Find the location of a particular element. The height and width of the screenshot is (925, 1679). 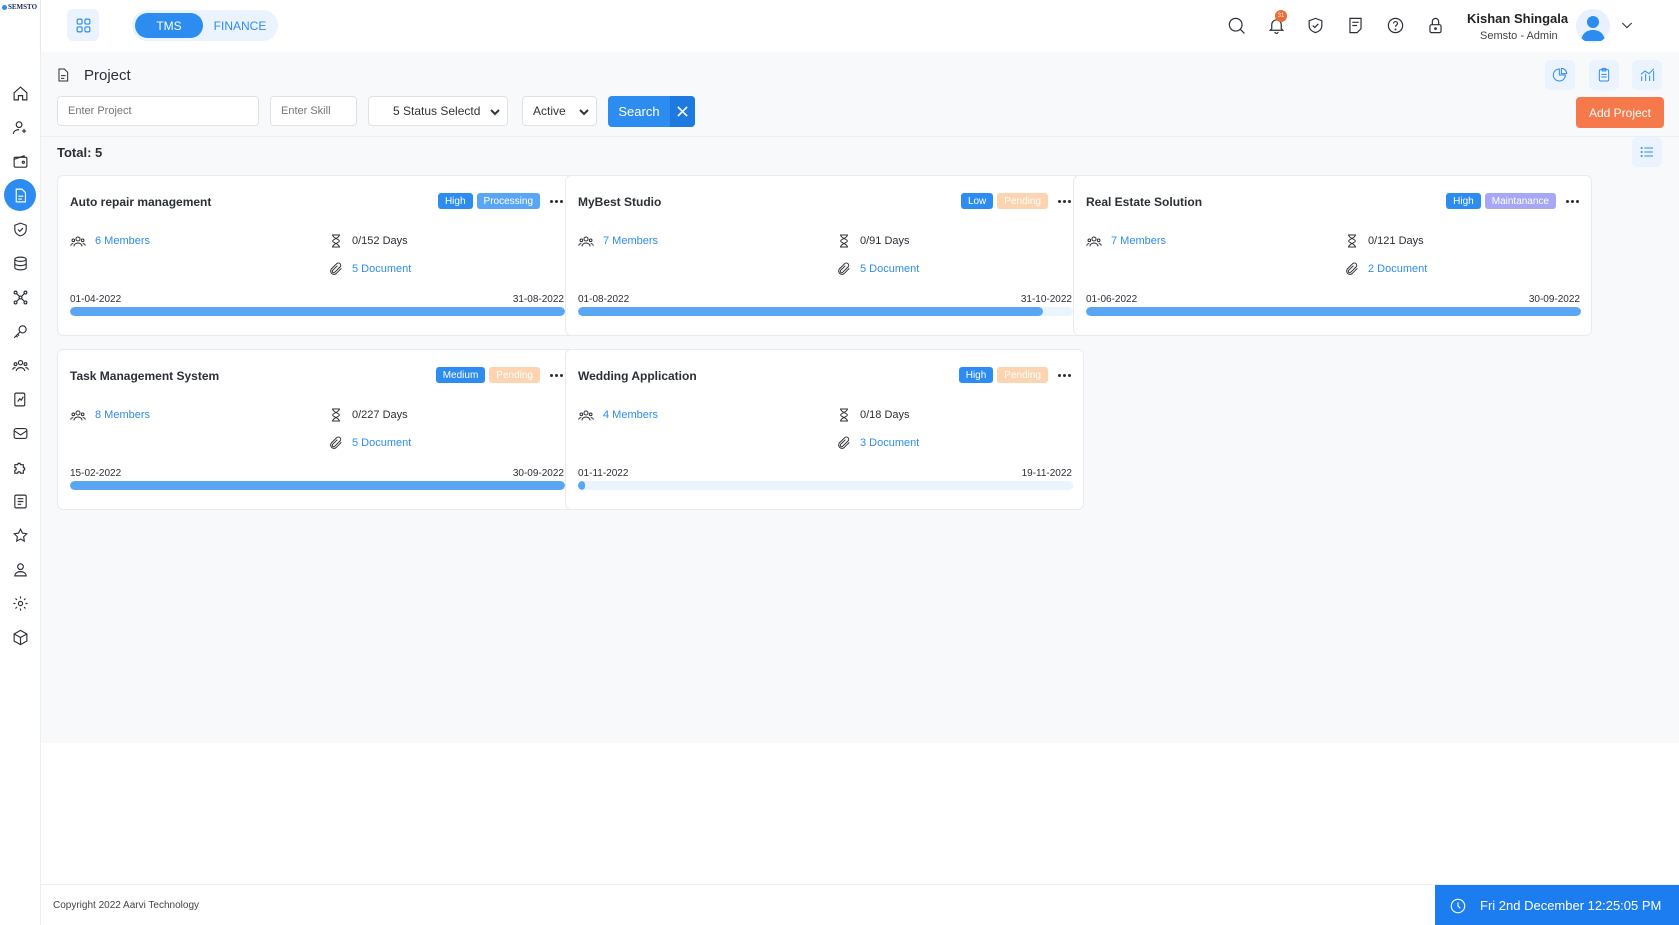

sidebar-item-team is located at coordinates (20, 365).